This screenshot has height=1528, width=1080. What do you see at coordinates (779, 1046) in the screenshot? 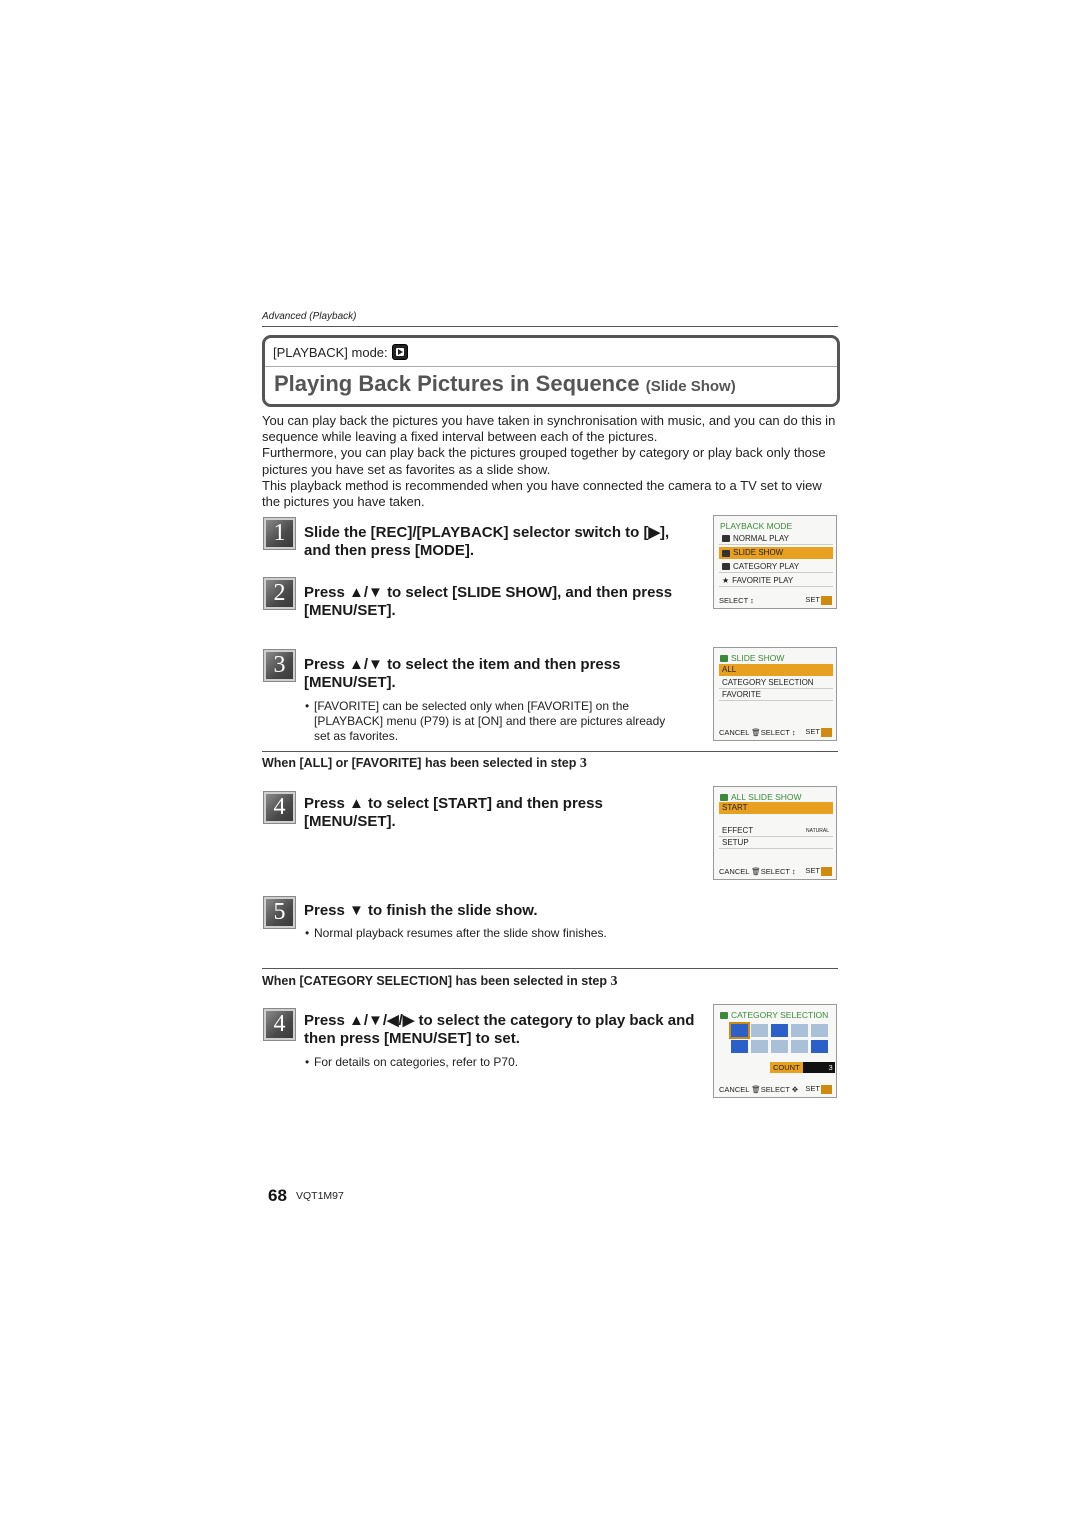
I see `category-travel-icon` at bounding box center [779, 1046].